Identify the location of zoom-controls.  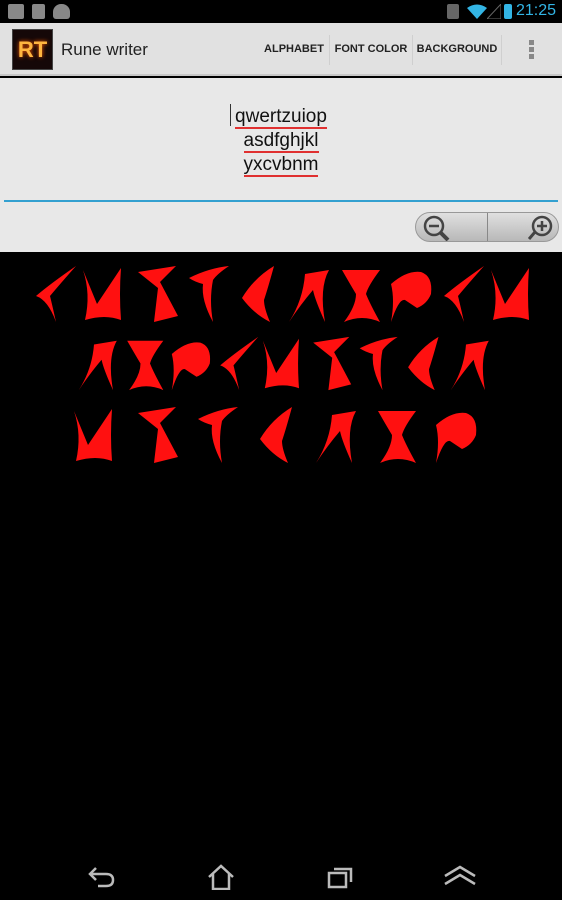
(487, 227).